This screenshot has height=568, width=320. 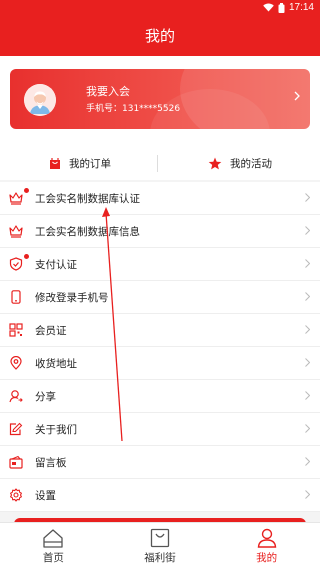 I want to click on location-pin-icon, so click(x=16, y=363).